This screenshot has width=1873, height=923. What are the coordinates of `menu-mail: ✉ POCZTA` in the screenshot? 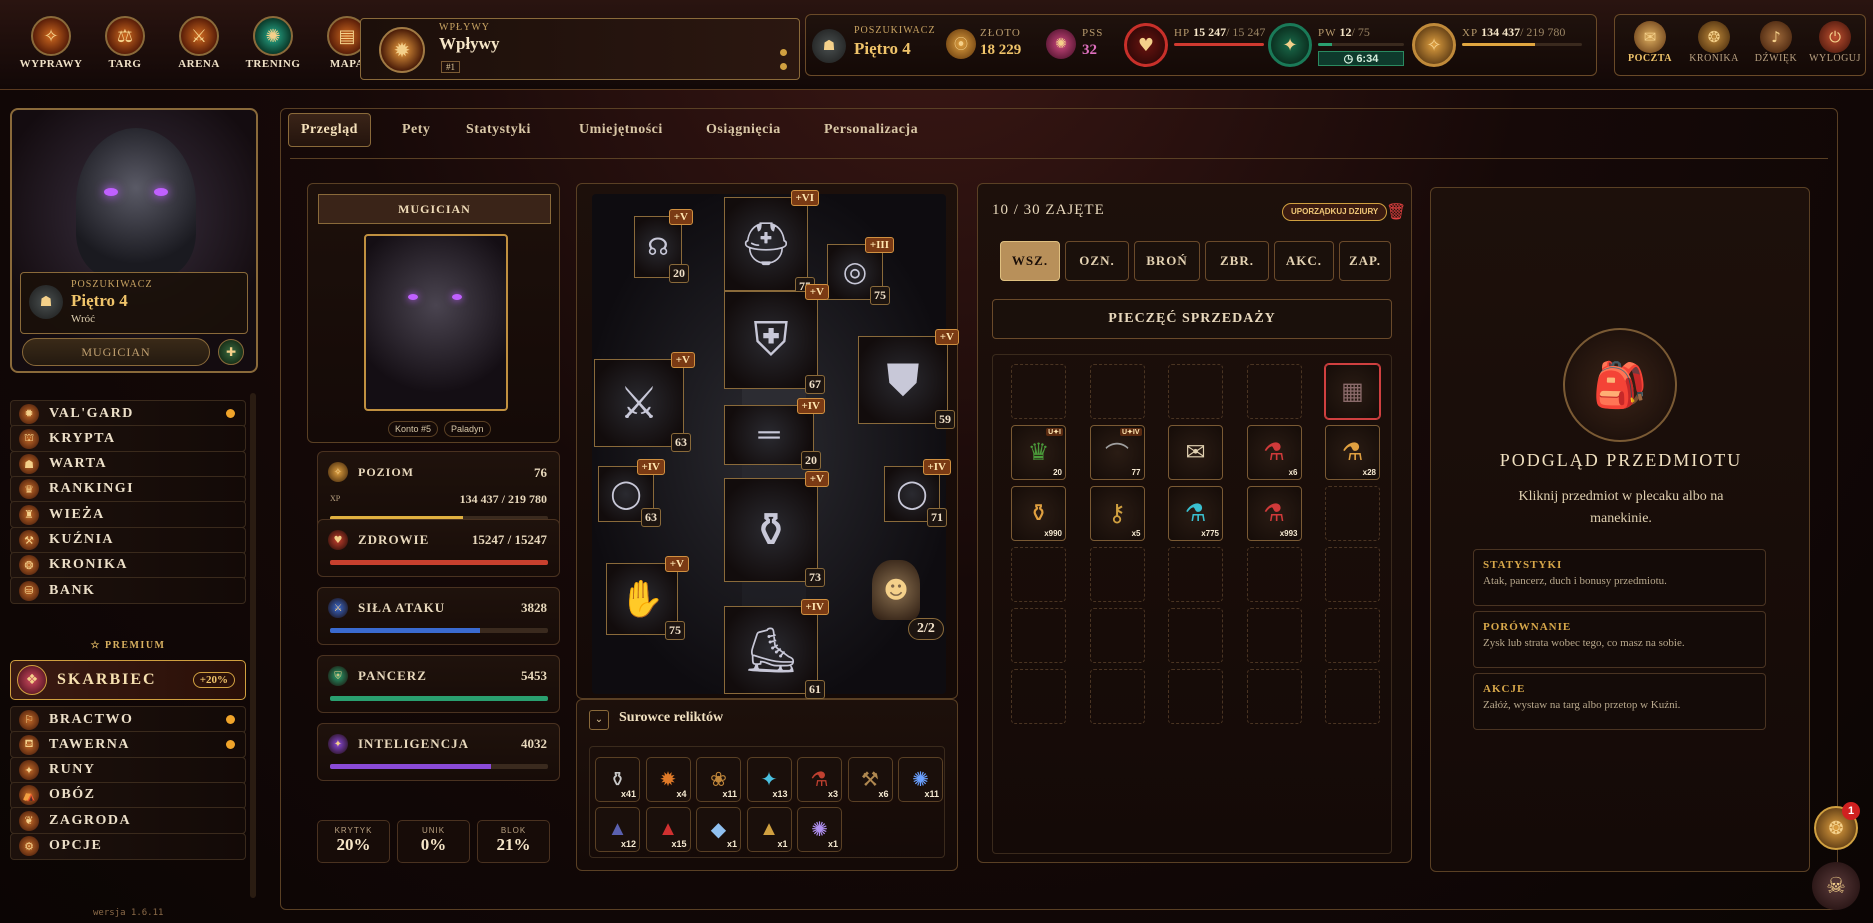 It's located at (1650, 42).